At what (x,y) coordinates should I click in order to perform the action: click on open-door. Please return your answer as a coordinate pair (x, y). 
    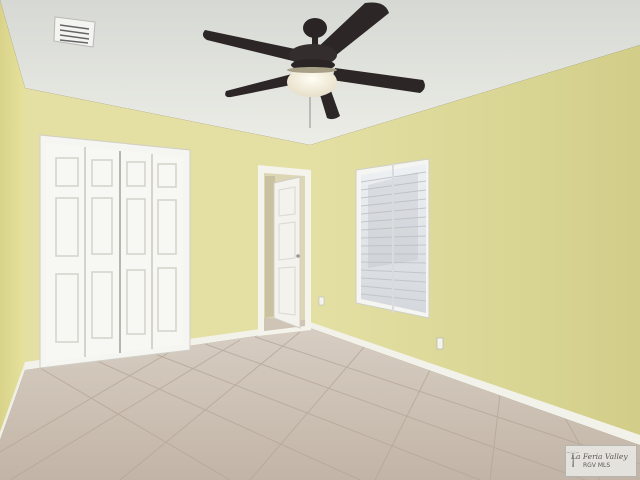
    Looking at the image, I should click on (287, 252).